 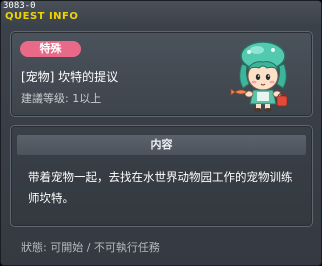 What do you see at coordinates (90, 247) in the screenshot?
I see `quest-status: 狀態: 可開始 / 不可執行任務` at bounding box center [90, 247].